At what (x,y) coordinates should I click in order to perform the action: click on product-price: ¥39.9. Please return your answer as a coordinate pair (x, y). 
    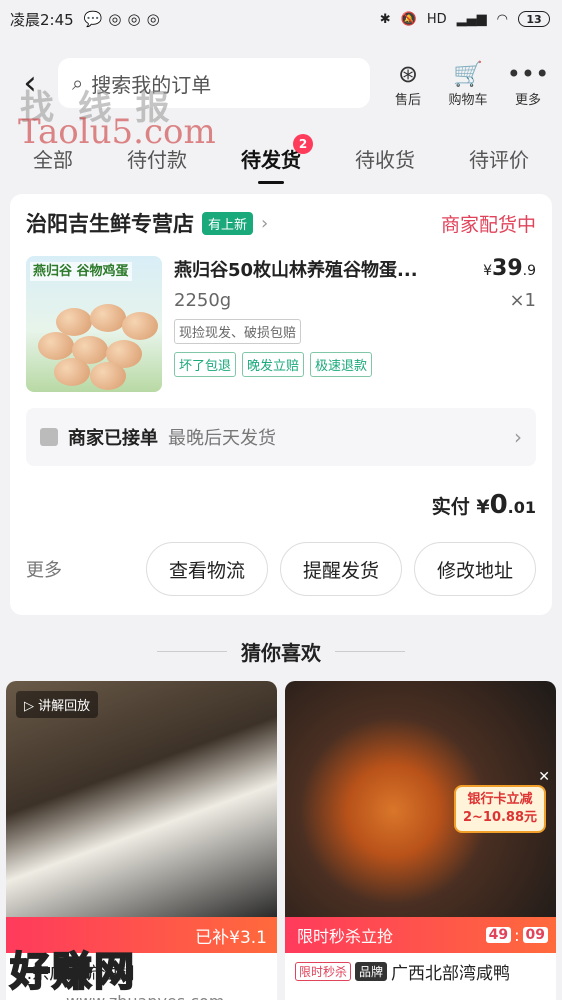
    Looking at the image, I should click on (509, 268).